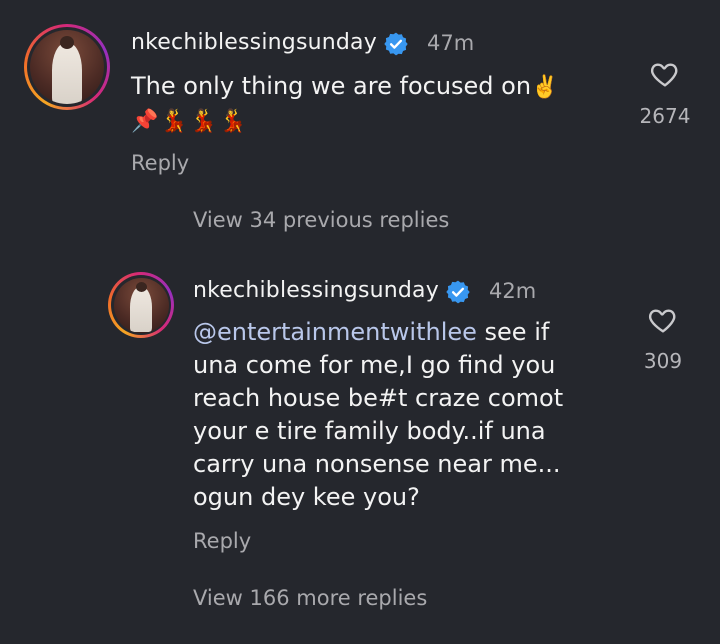 The width and height of the screenshot is (720, 644). What do you see at coordinates (451, 43) in the screenshot?
I see `timestamp: 47m` at bounding box center [451, 43].